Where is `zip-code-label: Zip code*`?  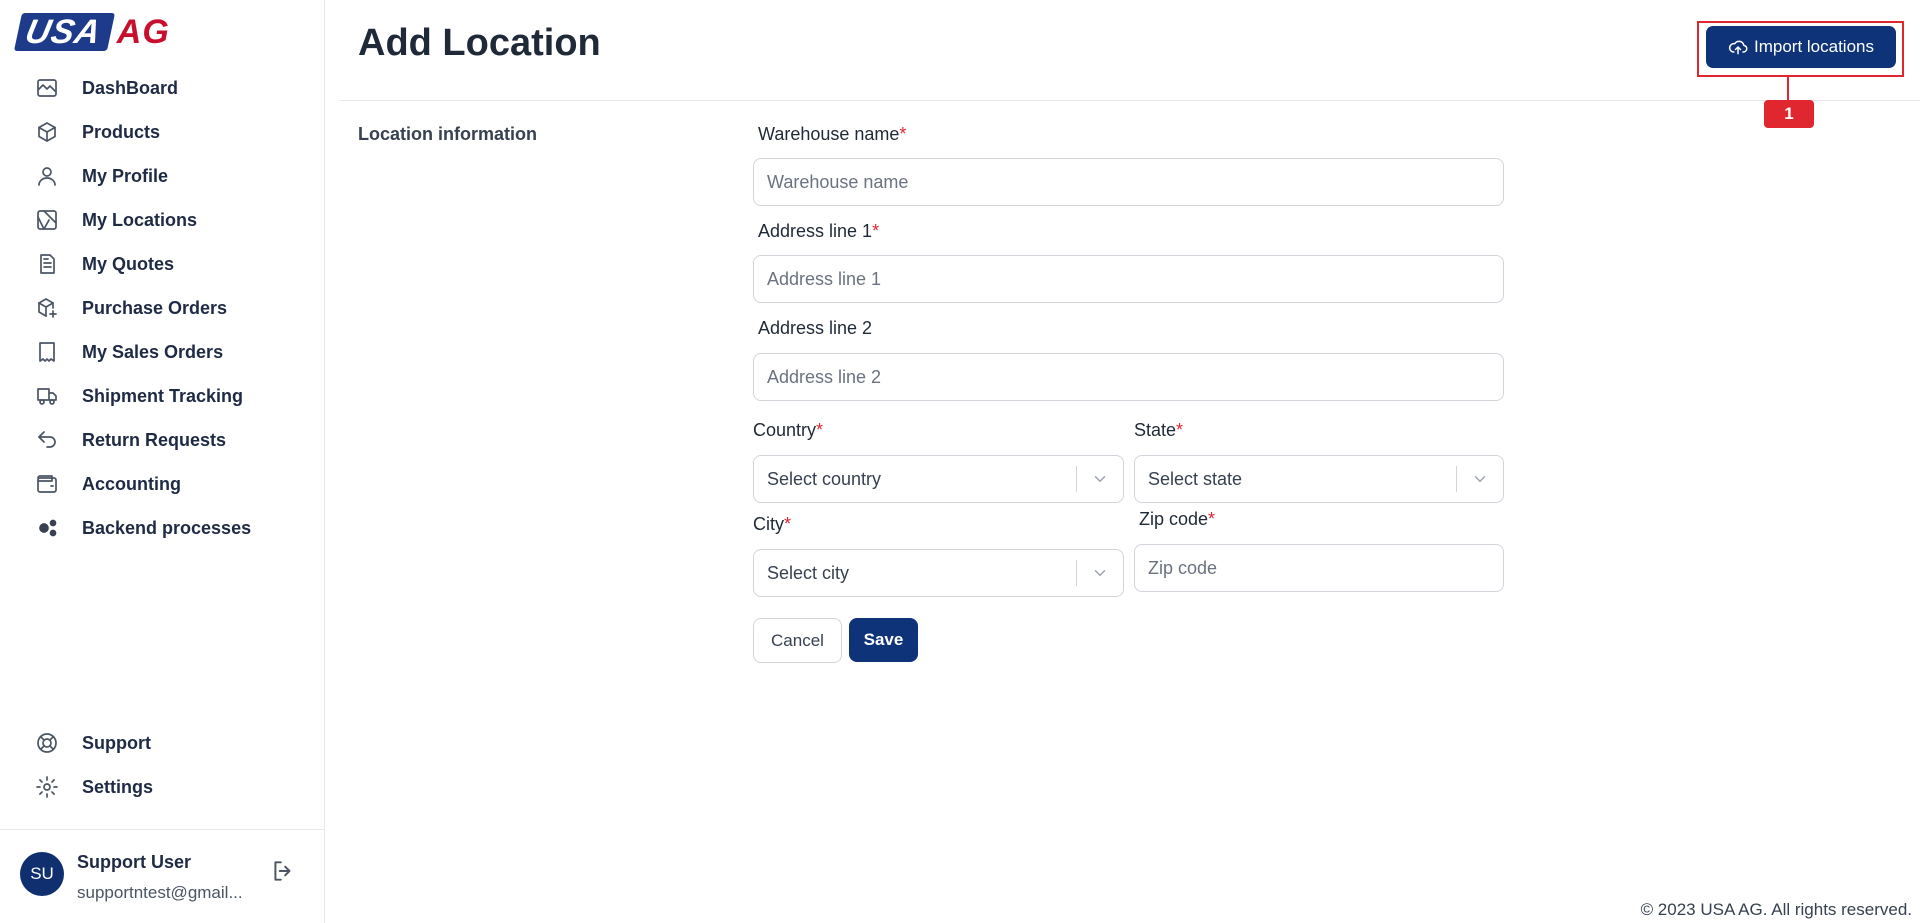 zip-code-label: Zip code* is located at coordinates (1177, 519).